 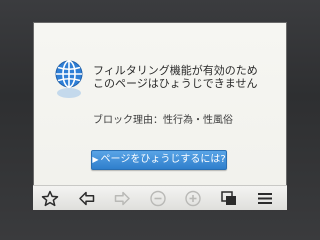 What do you see at coordinates (122, 198) in the screenshot?
I see `forward-icon` at bounding box center [122, 198].